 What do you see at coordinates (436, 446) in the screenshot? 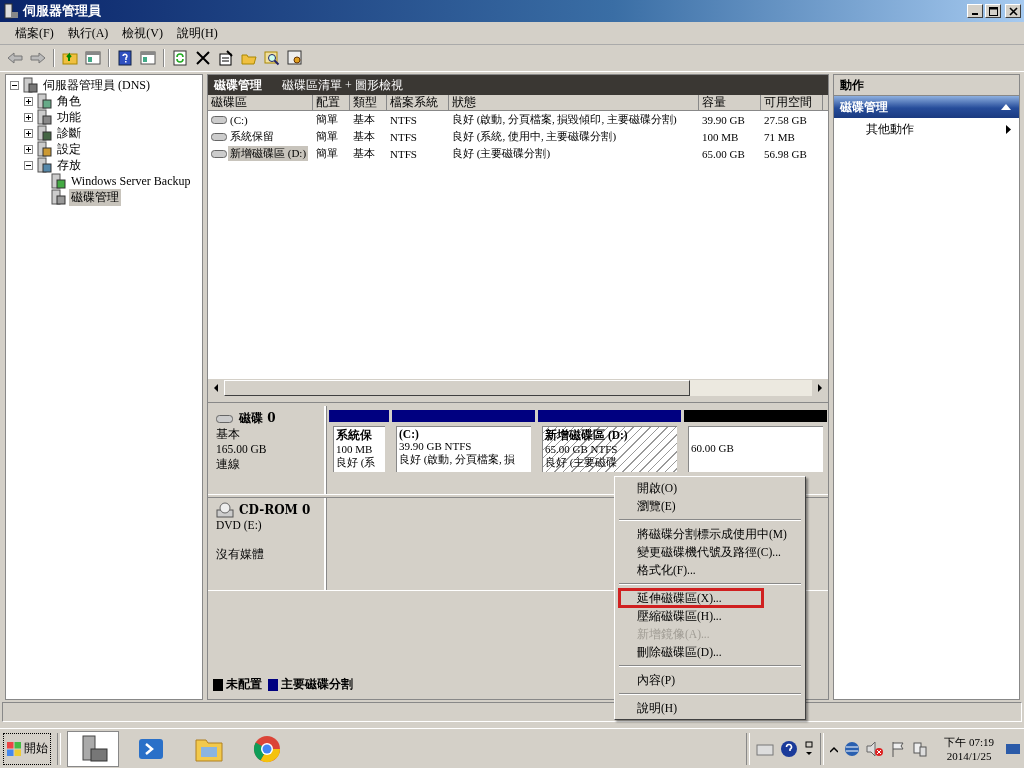
I see `partition-info: 39.90 GB NTFS` at bounding box center [436, 446].